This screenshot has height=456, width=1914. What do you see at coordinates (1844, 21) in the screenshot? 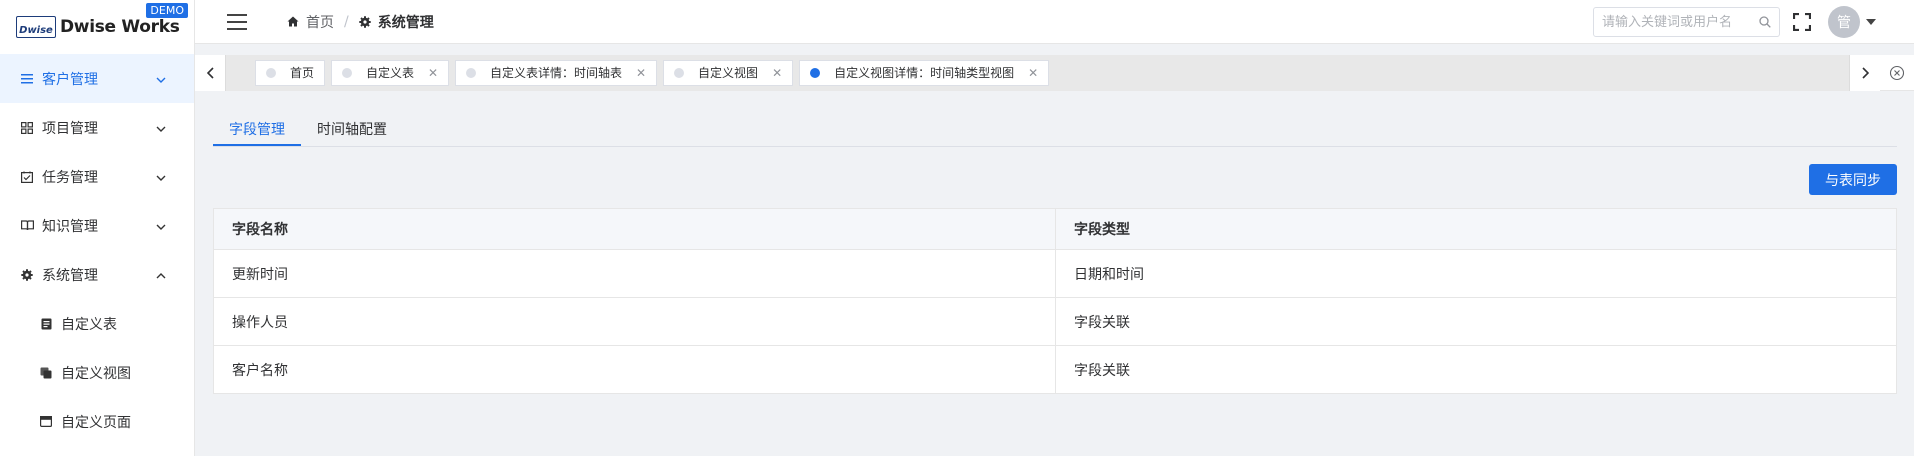
I see `avatar: 管` at bounding box center [1844, 21].